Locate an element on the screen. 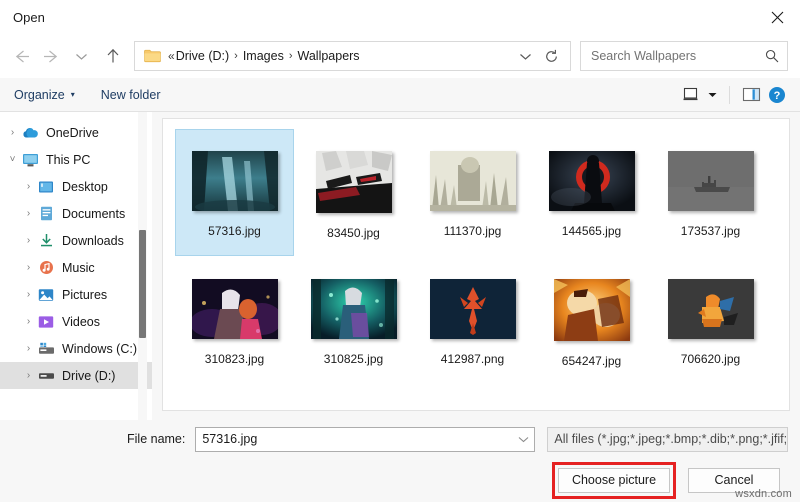 Image resolution: width=800 pixels, height=502 pixels. sidebar-item-onedrive: › OneDrive is located at coordinates (76, 132).